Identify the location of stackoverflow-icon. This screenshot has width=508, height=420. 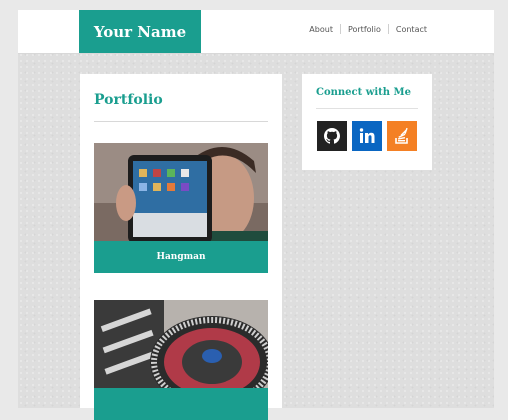
(401, 135).